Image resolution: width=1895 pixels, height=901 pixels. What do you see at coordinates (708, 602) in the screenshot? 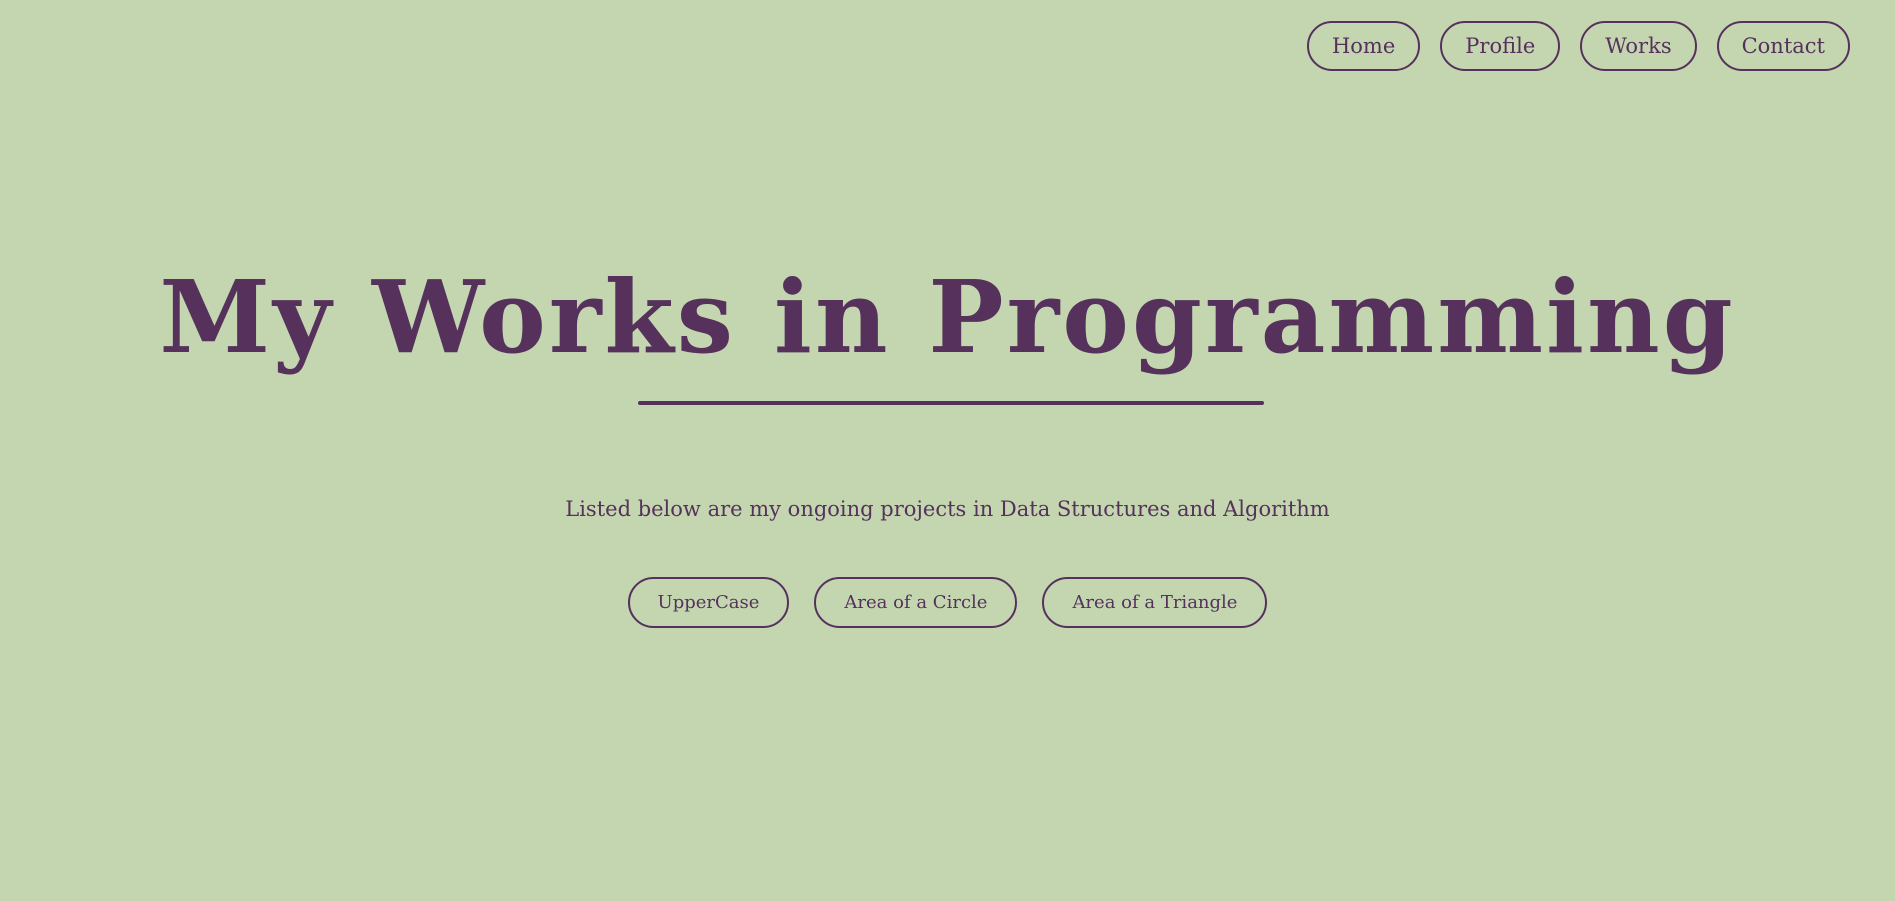
I see `uppercase-project-button: UpperCase` at bounding box center [708, 602].